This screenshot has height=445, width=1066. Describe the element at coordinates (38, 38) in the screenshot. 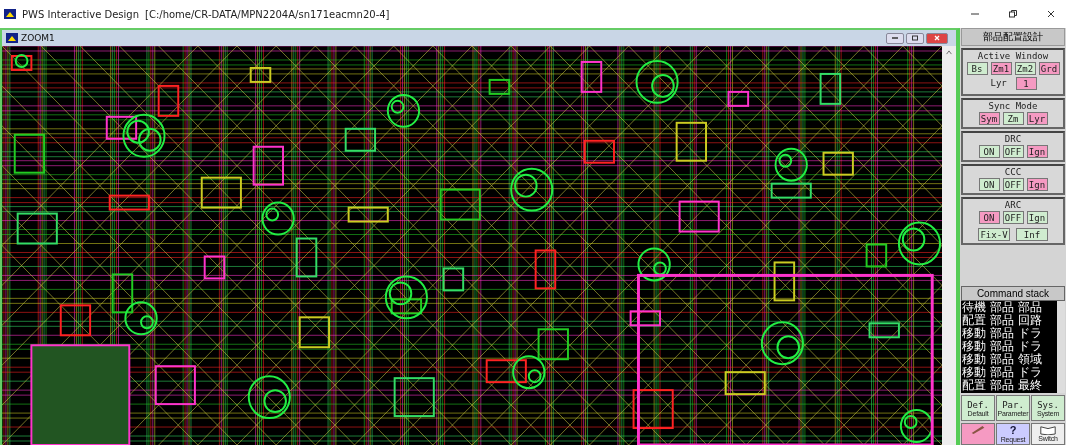

I see `zoom-window-title: ZOOM1` at that location.